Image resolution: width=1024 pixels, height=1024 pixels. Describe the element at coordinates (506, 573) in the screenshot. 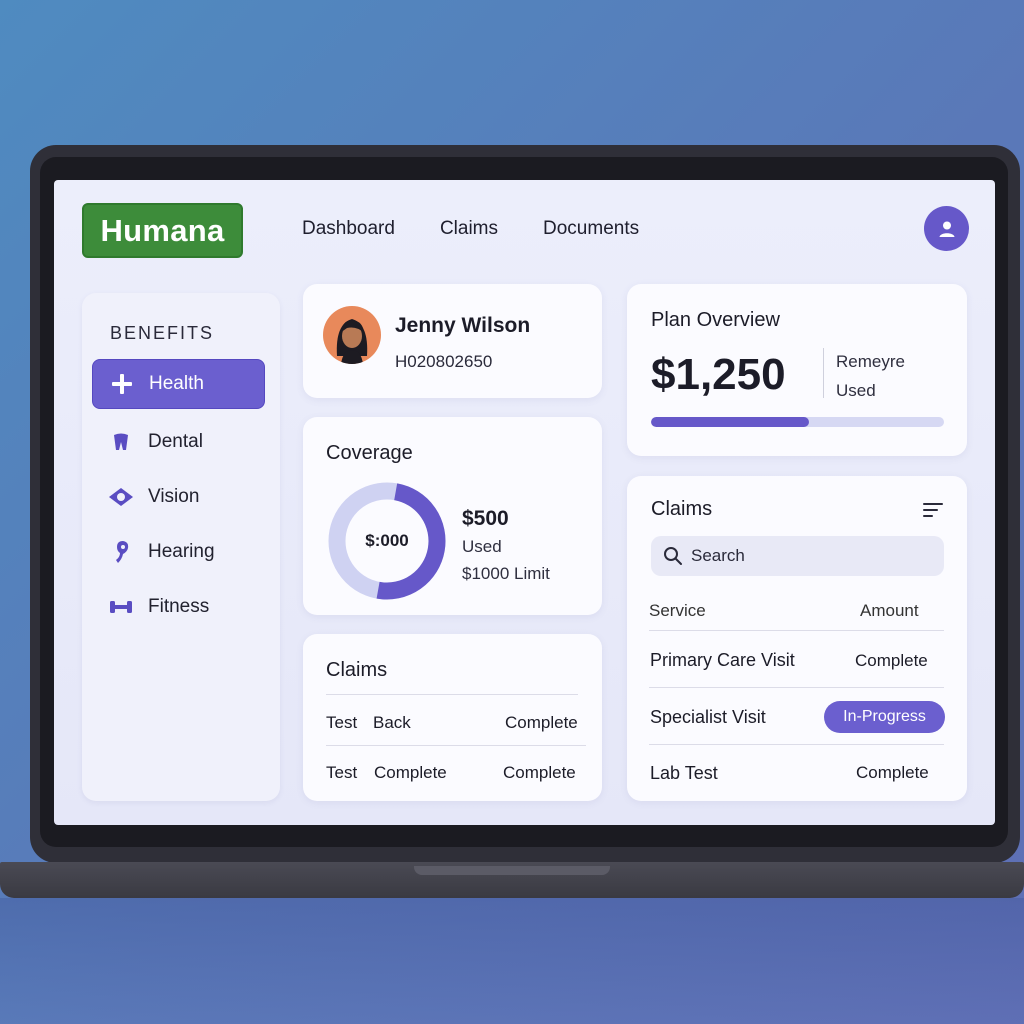

I see `coverage-limit-label: $1000 Limit` at that location.